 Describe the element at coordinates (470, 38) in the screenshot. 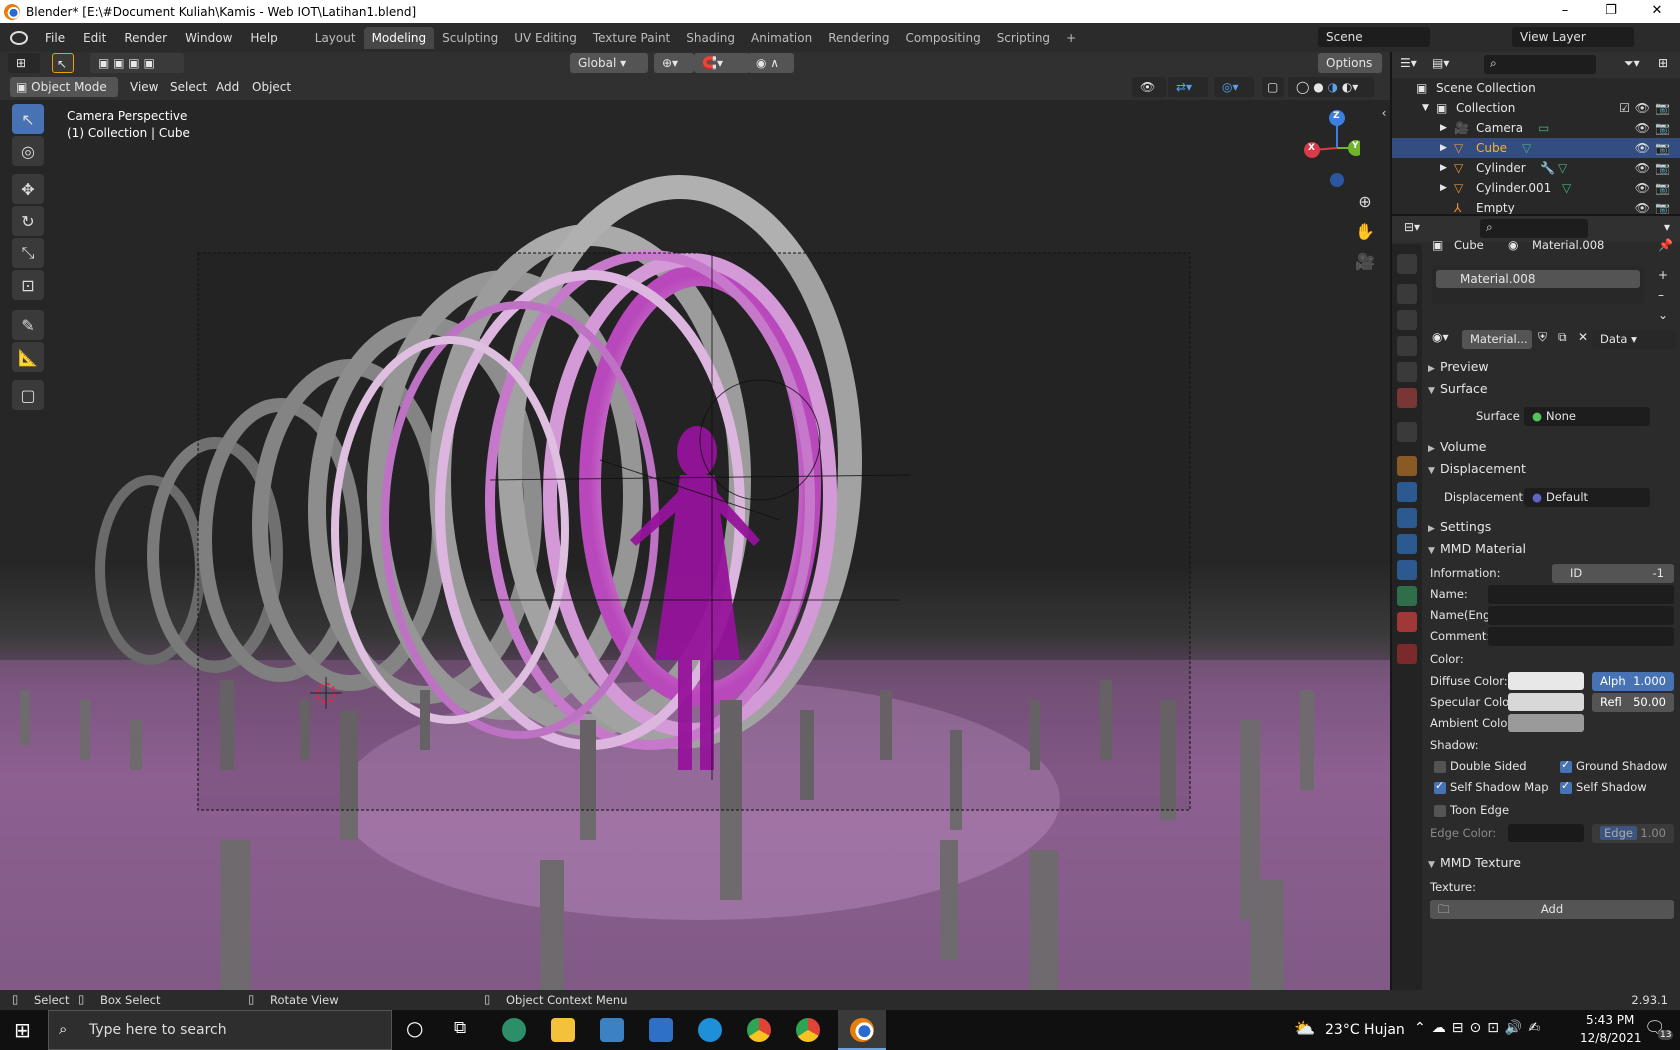

I see `tab-sculpting: Sculpting` at that location.